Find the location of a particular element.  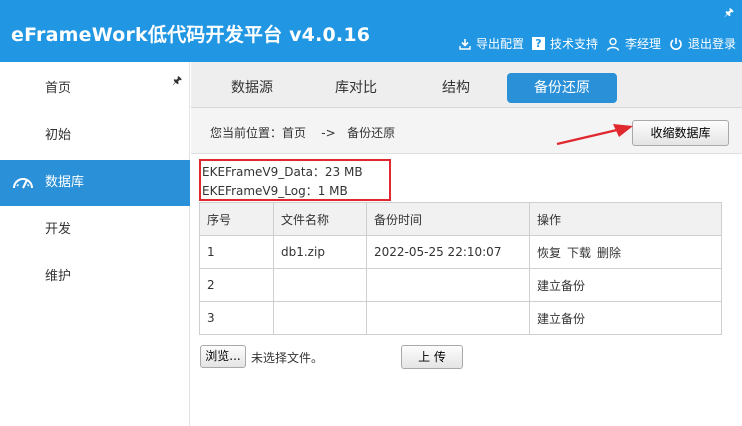

tech-support-label: 技术支持 is located at coordinates (573, 44).